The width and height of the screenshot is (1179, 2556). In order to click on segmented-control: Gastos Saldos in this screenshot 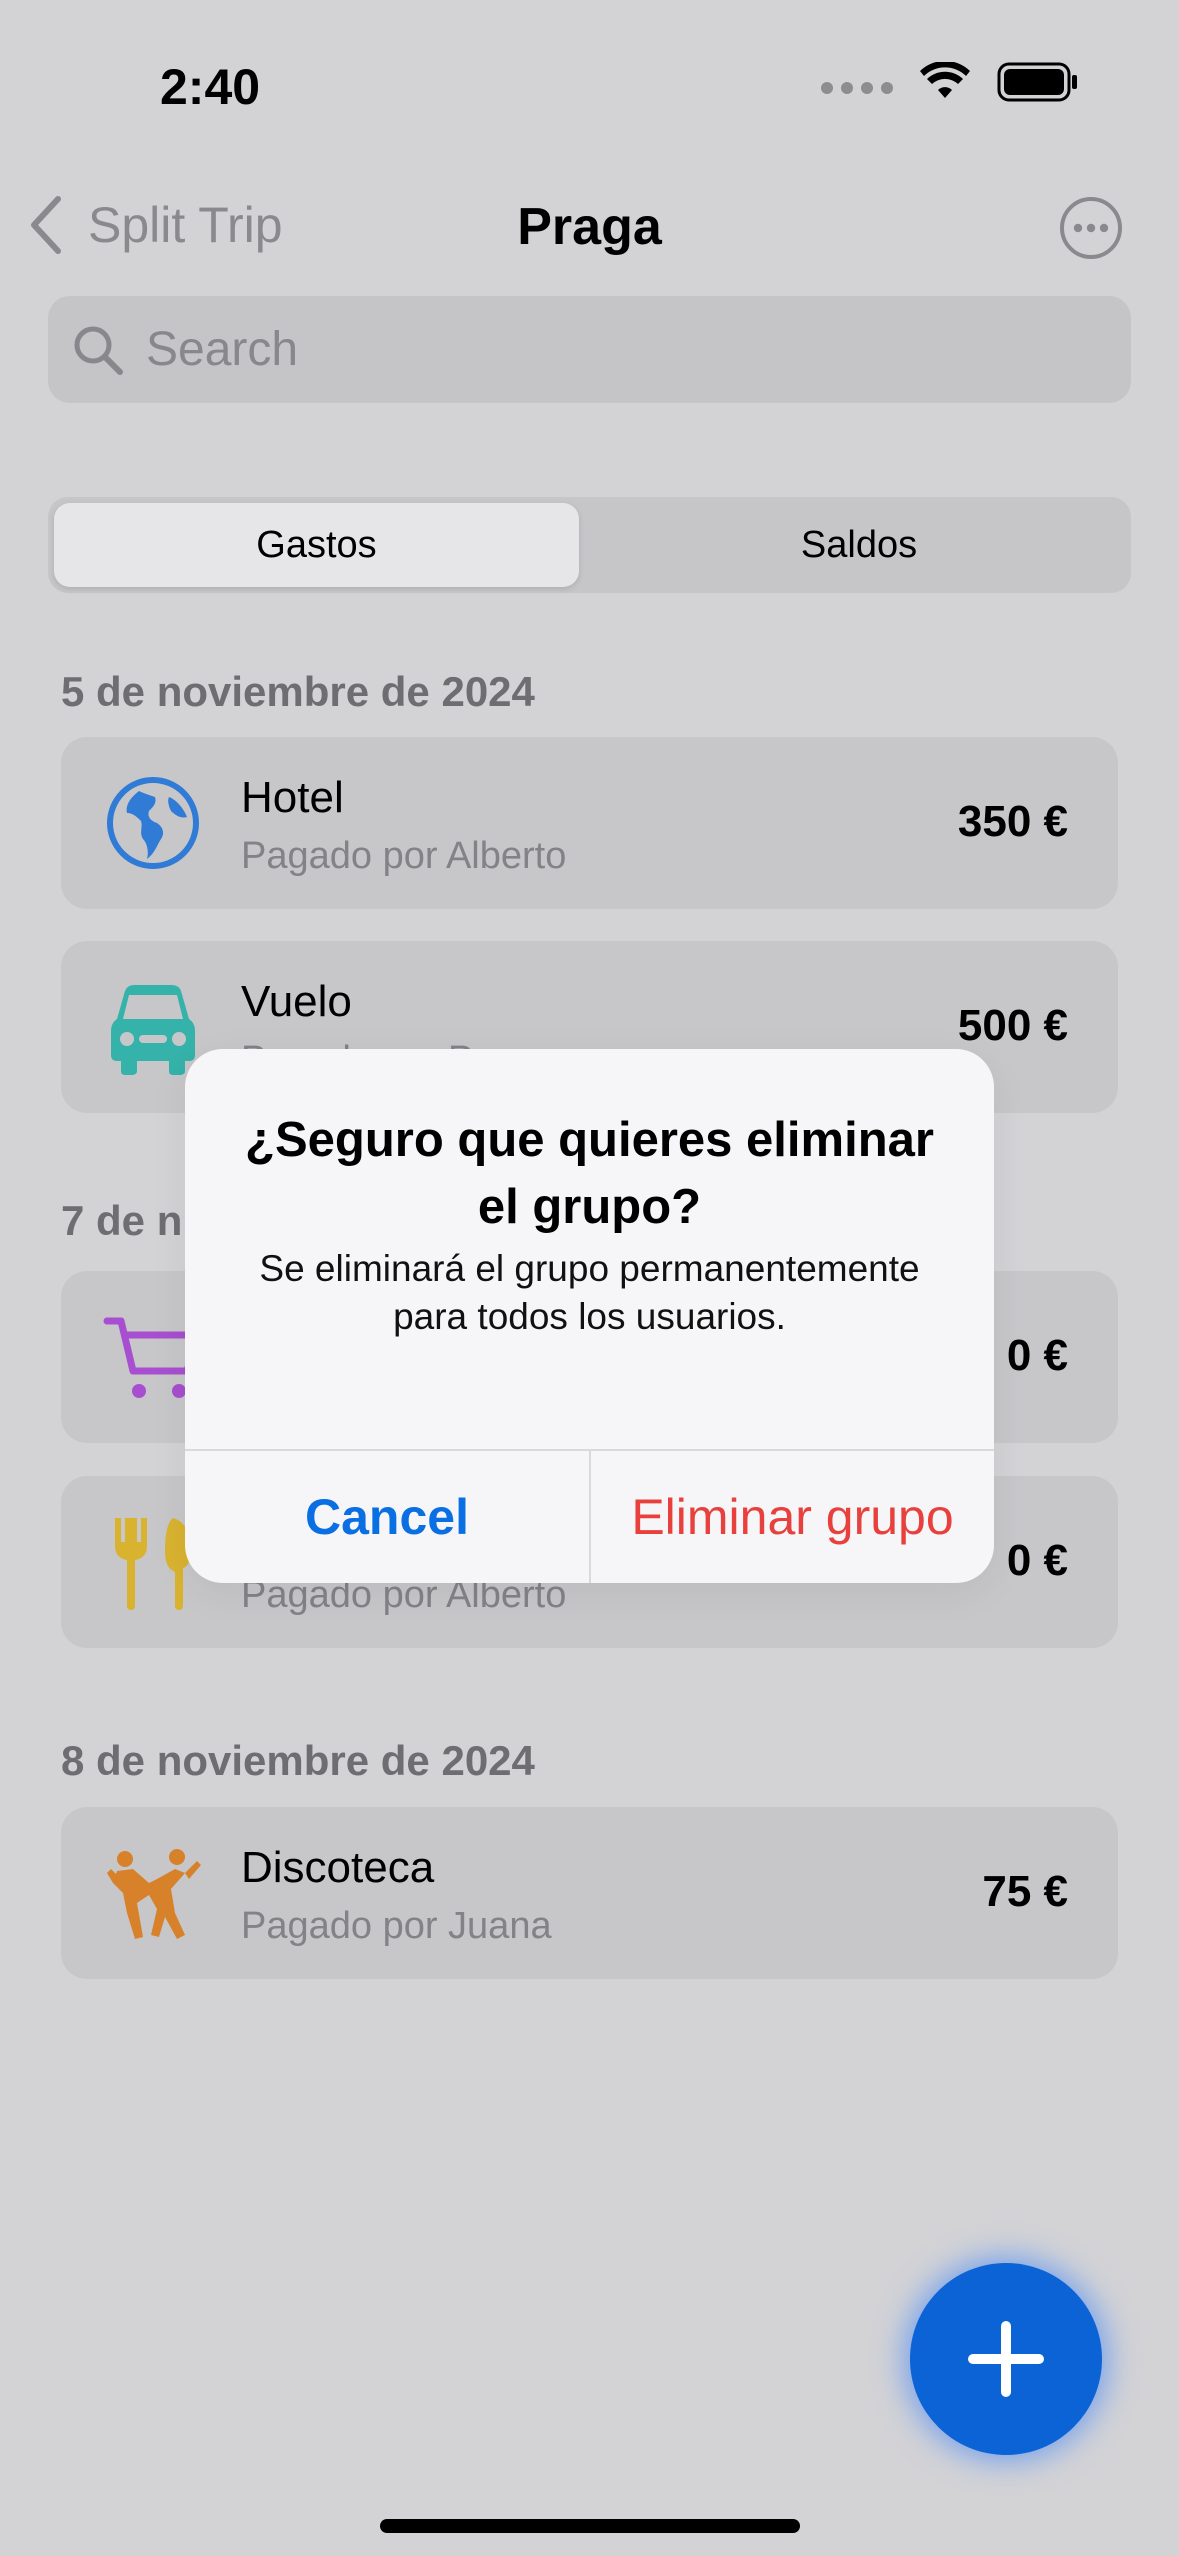, I will do `click(589, 545)`.